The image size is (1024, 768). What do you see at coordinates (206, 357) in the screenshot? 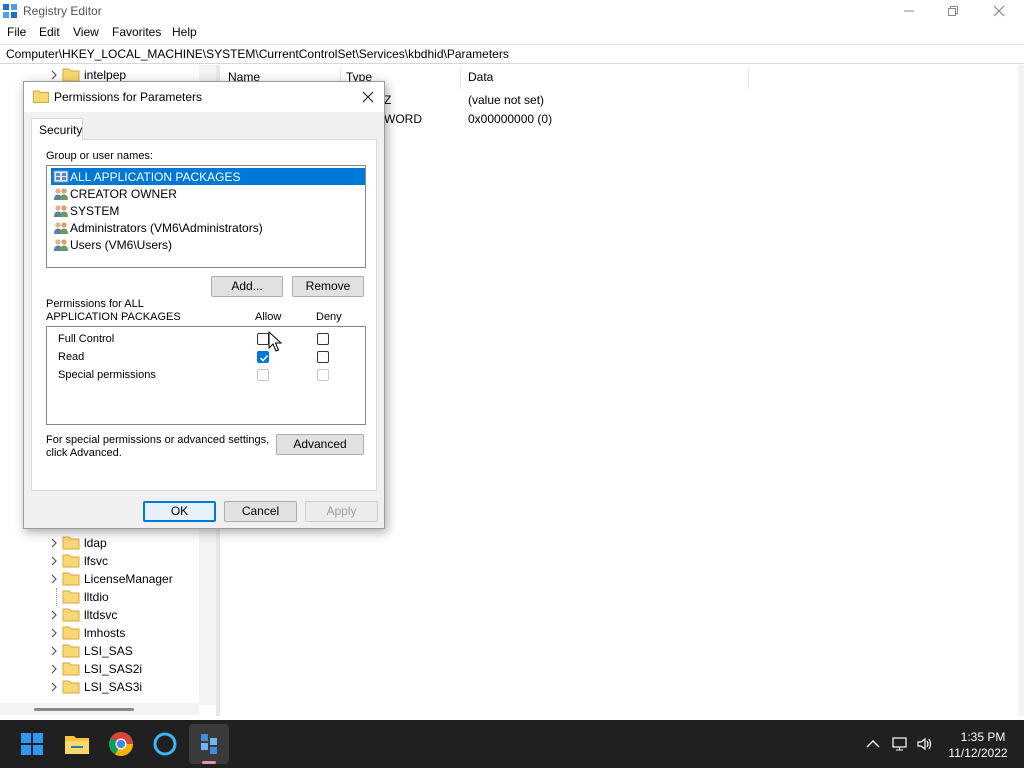
I see `permission-row: Read` at bounding box center [206, 357].